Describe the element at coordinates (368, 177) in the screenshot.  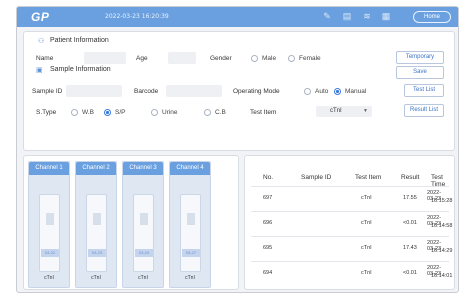
I see `col-header-test-item: Test Item` at that location.